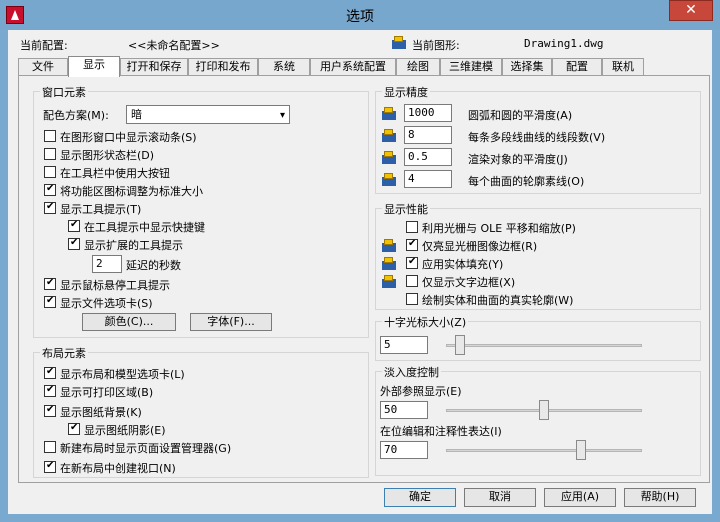 Image resolution: width=720 pixels, height=522 pixels. I want to click on tab-display: 显示, so click(94, 66).